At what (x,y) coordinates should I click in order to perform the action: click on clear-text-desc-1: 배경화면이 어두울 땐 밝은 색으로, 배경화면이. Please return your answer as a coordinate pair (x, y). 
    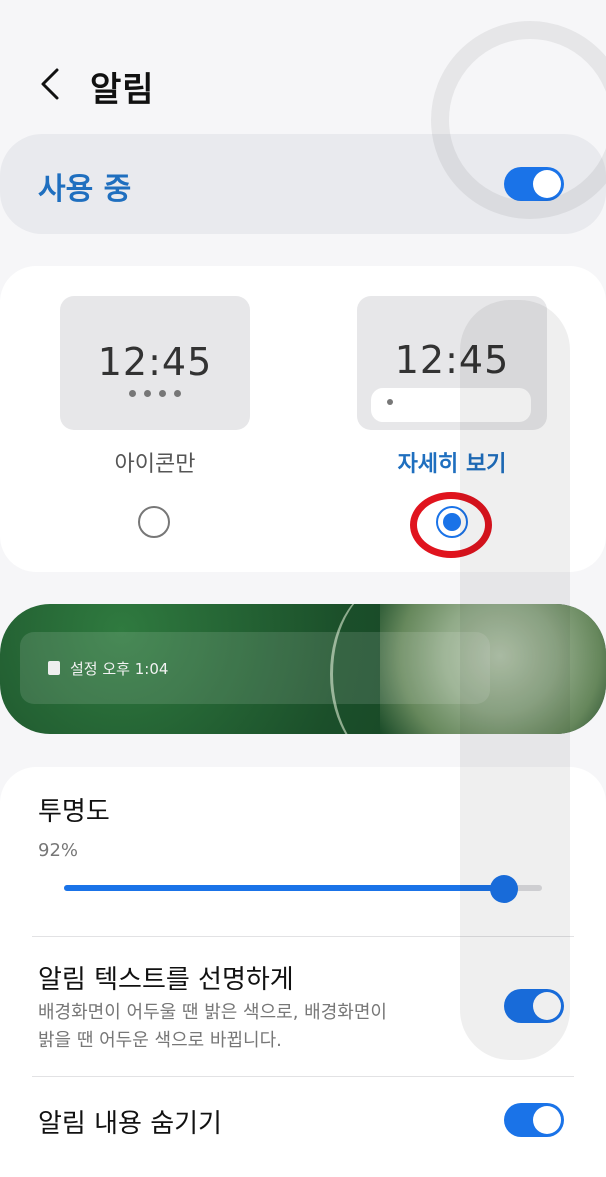
    Looking at the image, I should click on (212, 1012).